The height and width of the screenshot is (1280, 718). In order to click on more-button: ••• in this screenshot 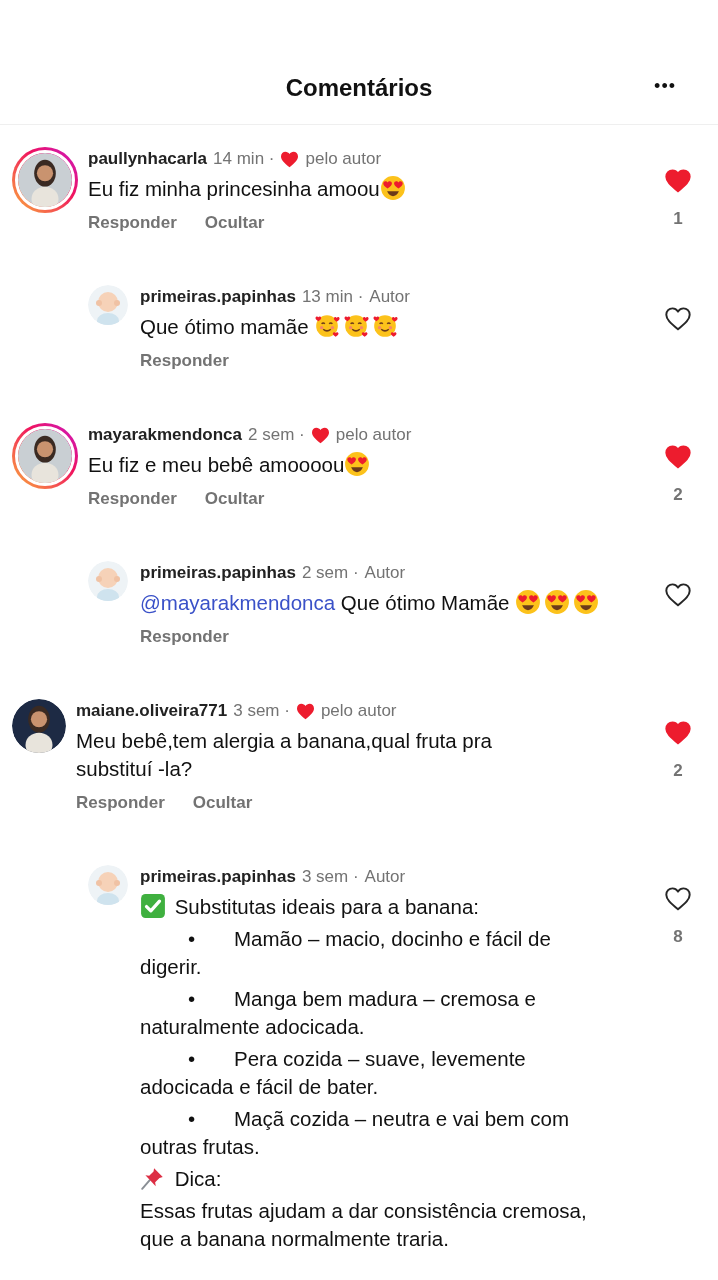, I will do `click(665, 86)`.